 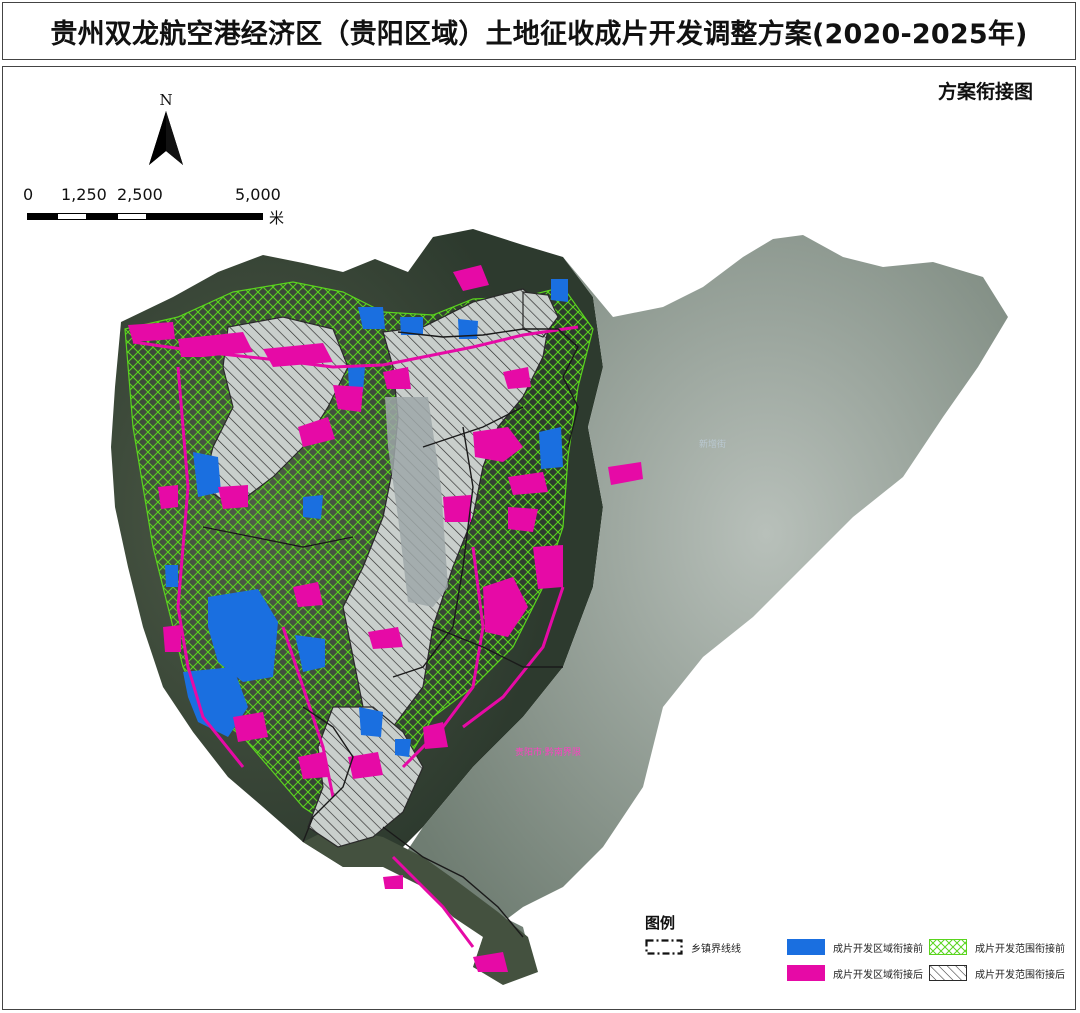 What do you see at coordinates (1020, 975) in the screenshot?
I see `legend-label: 成片开发范围衔接后` at bounding box center [1020, 975].